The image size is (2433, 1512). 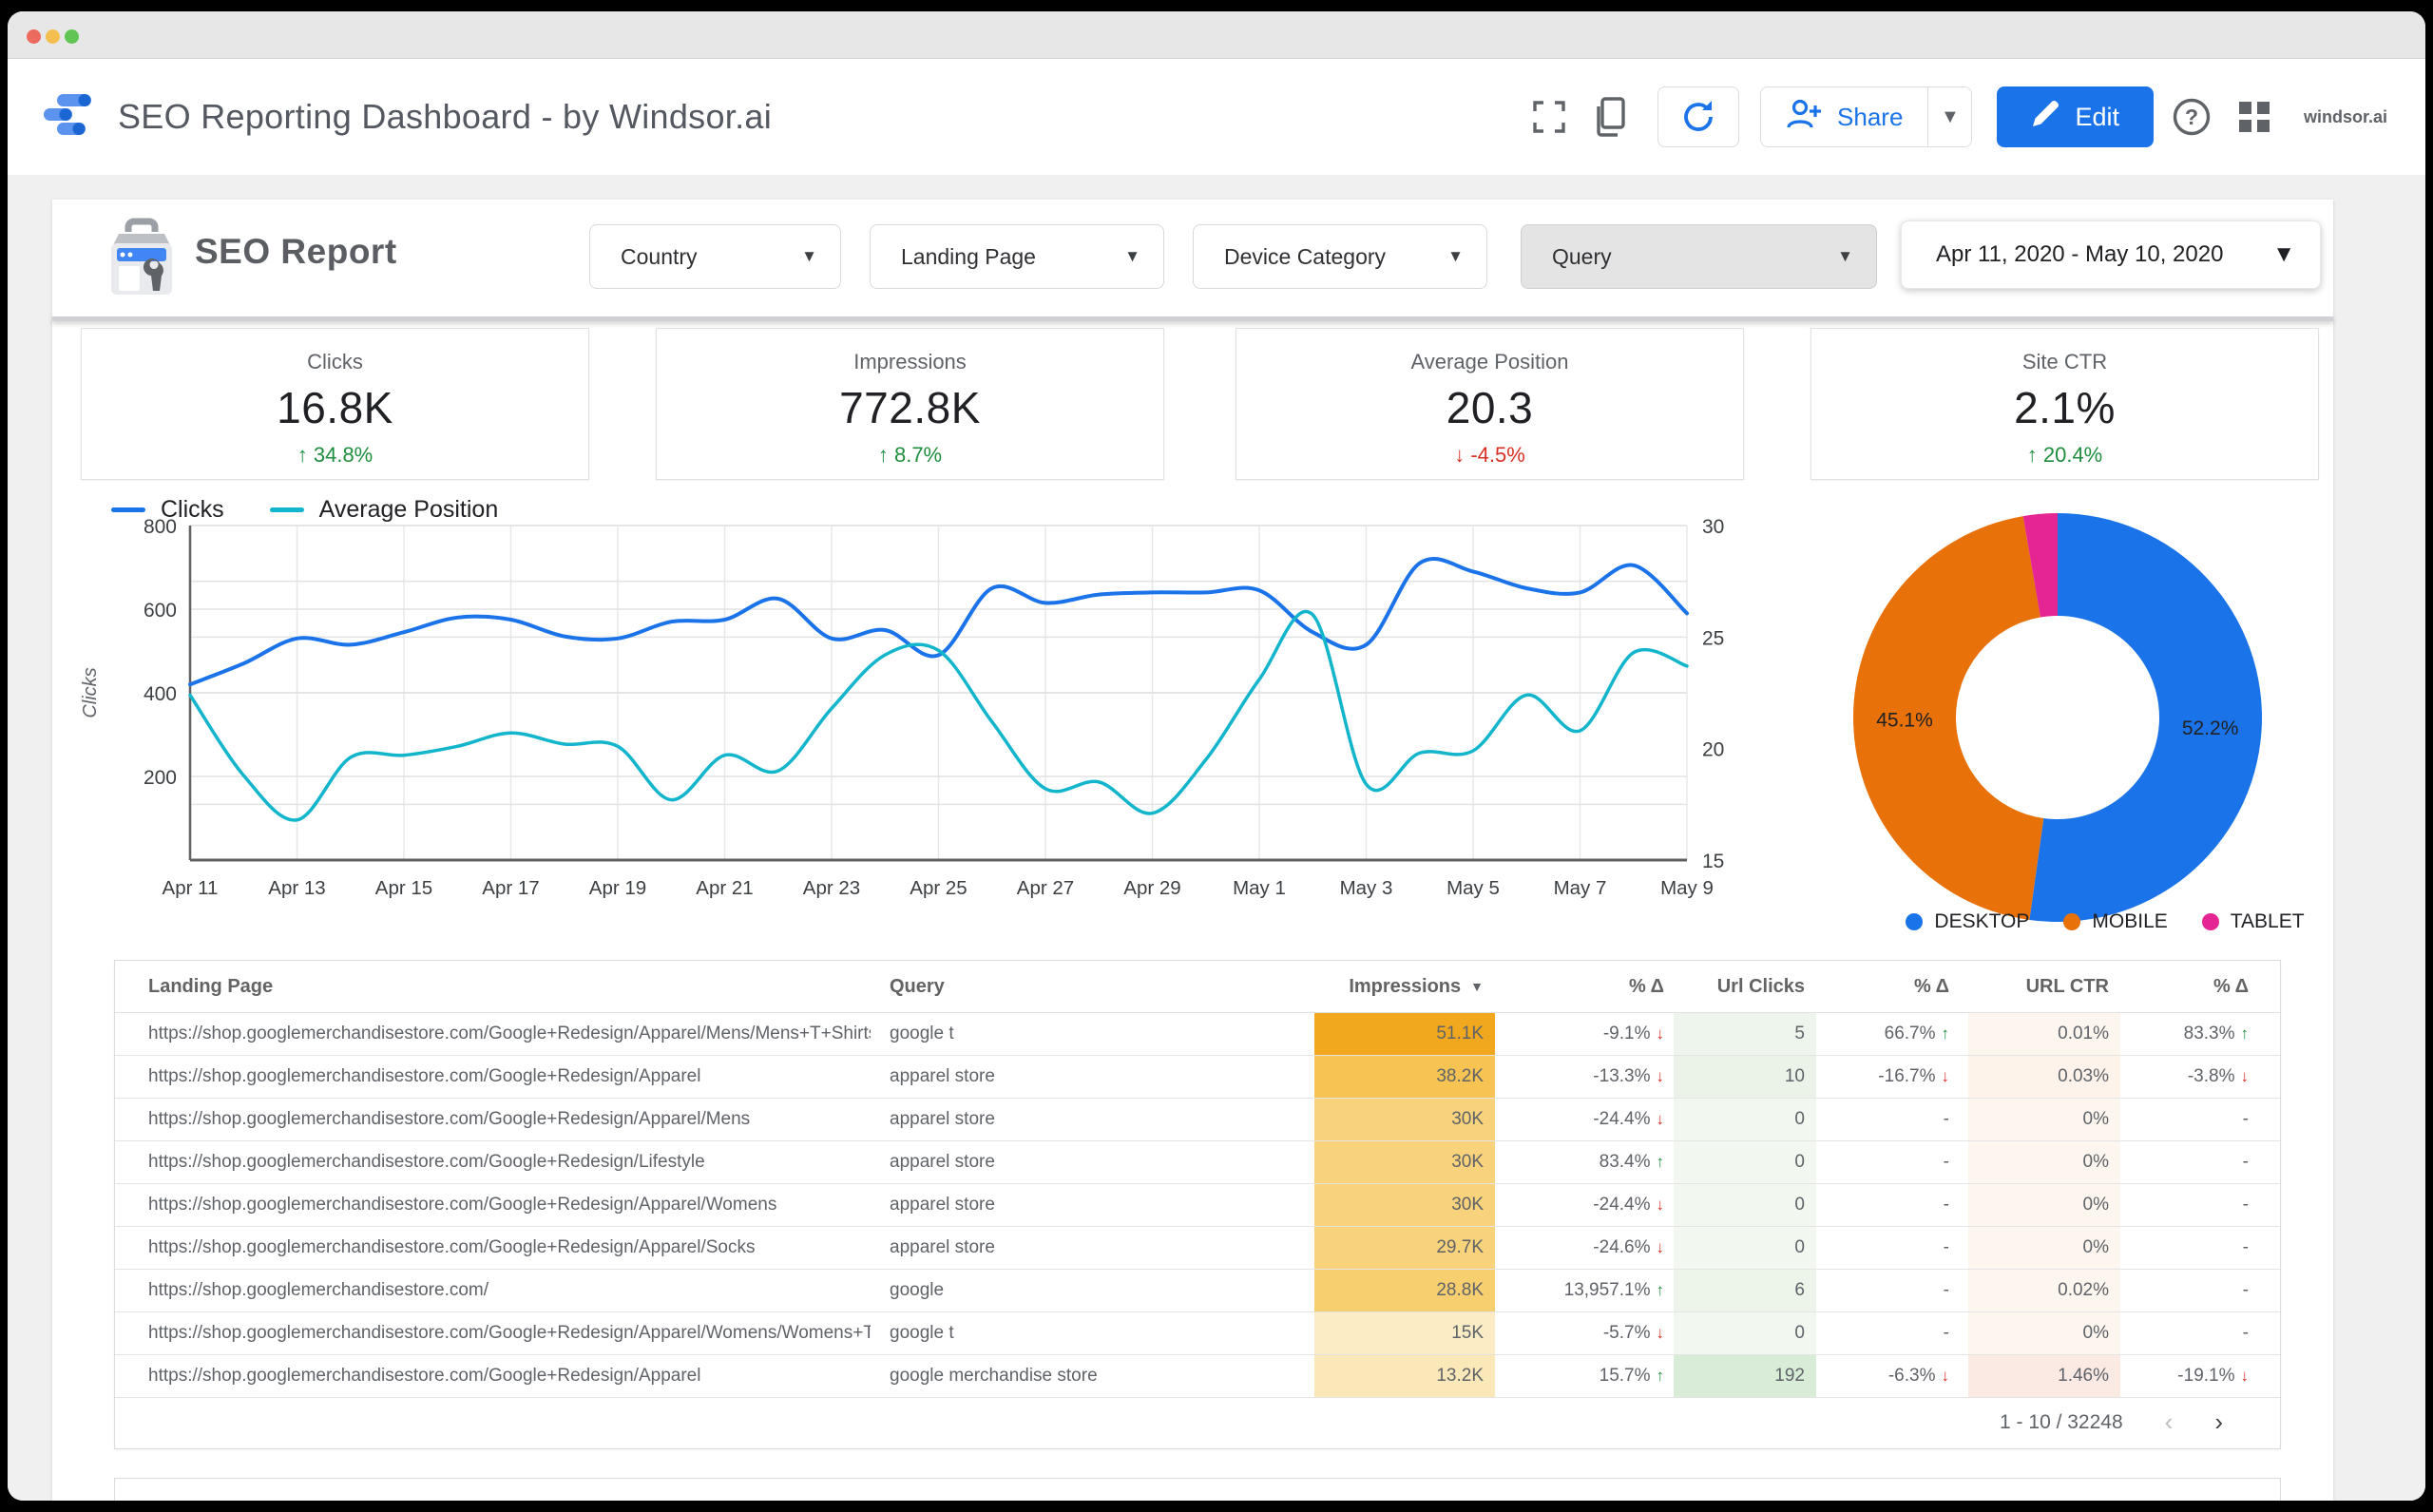 I want to click on share-button-group: Share ▼, so click(x=1866, y=116).